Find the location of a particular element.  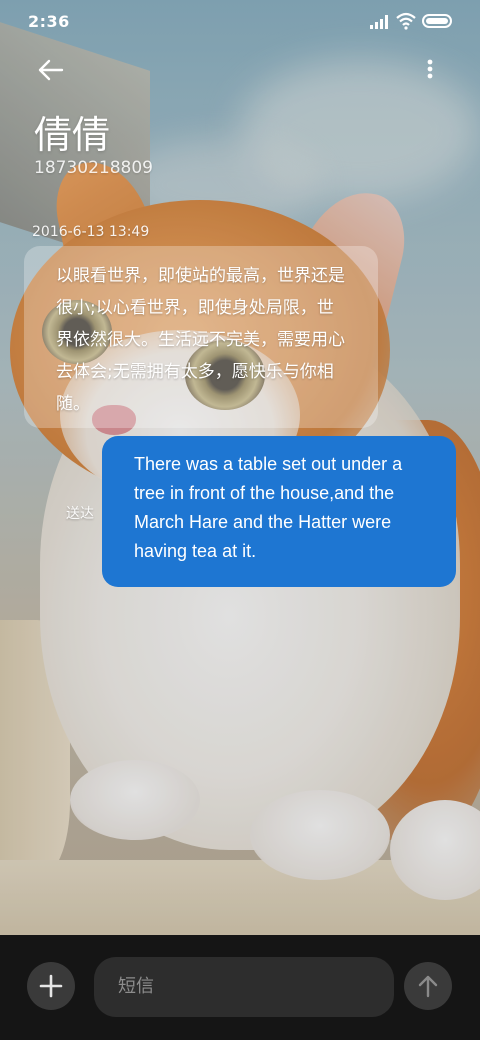

message-timestamp: 2016-6-13 13:49 is located at coordinates (91, 232).